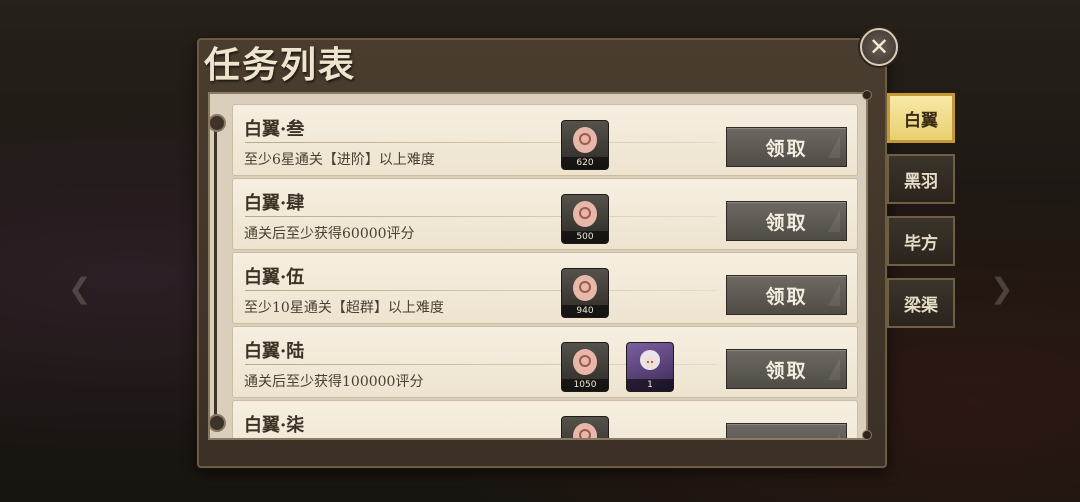  Describe the element at coordinates (650, 385) in the screenshot. I see `reward-count: 1` at that location.